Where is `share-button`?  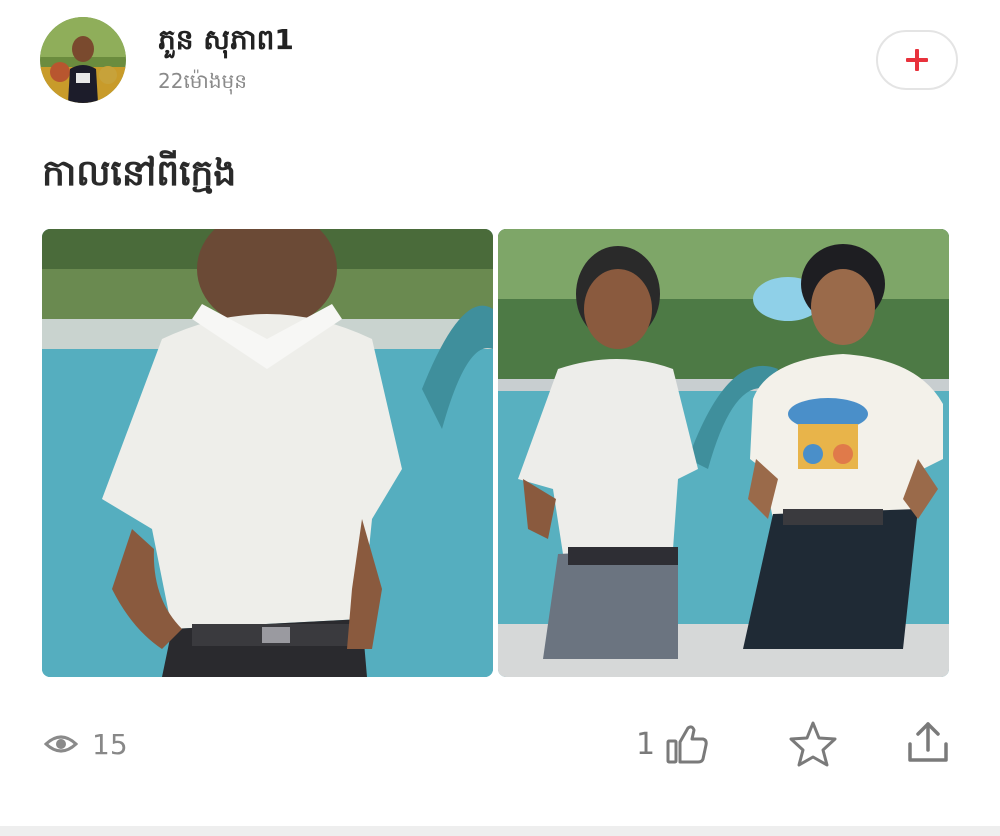 share-button is located at coordinates (928, 745).